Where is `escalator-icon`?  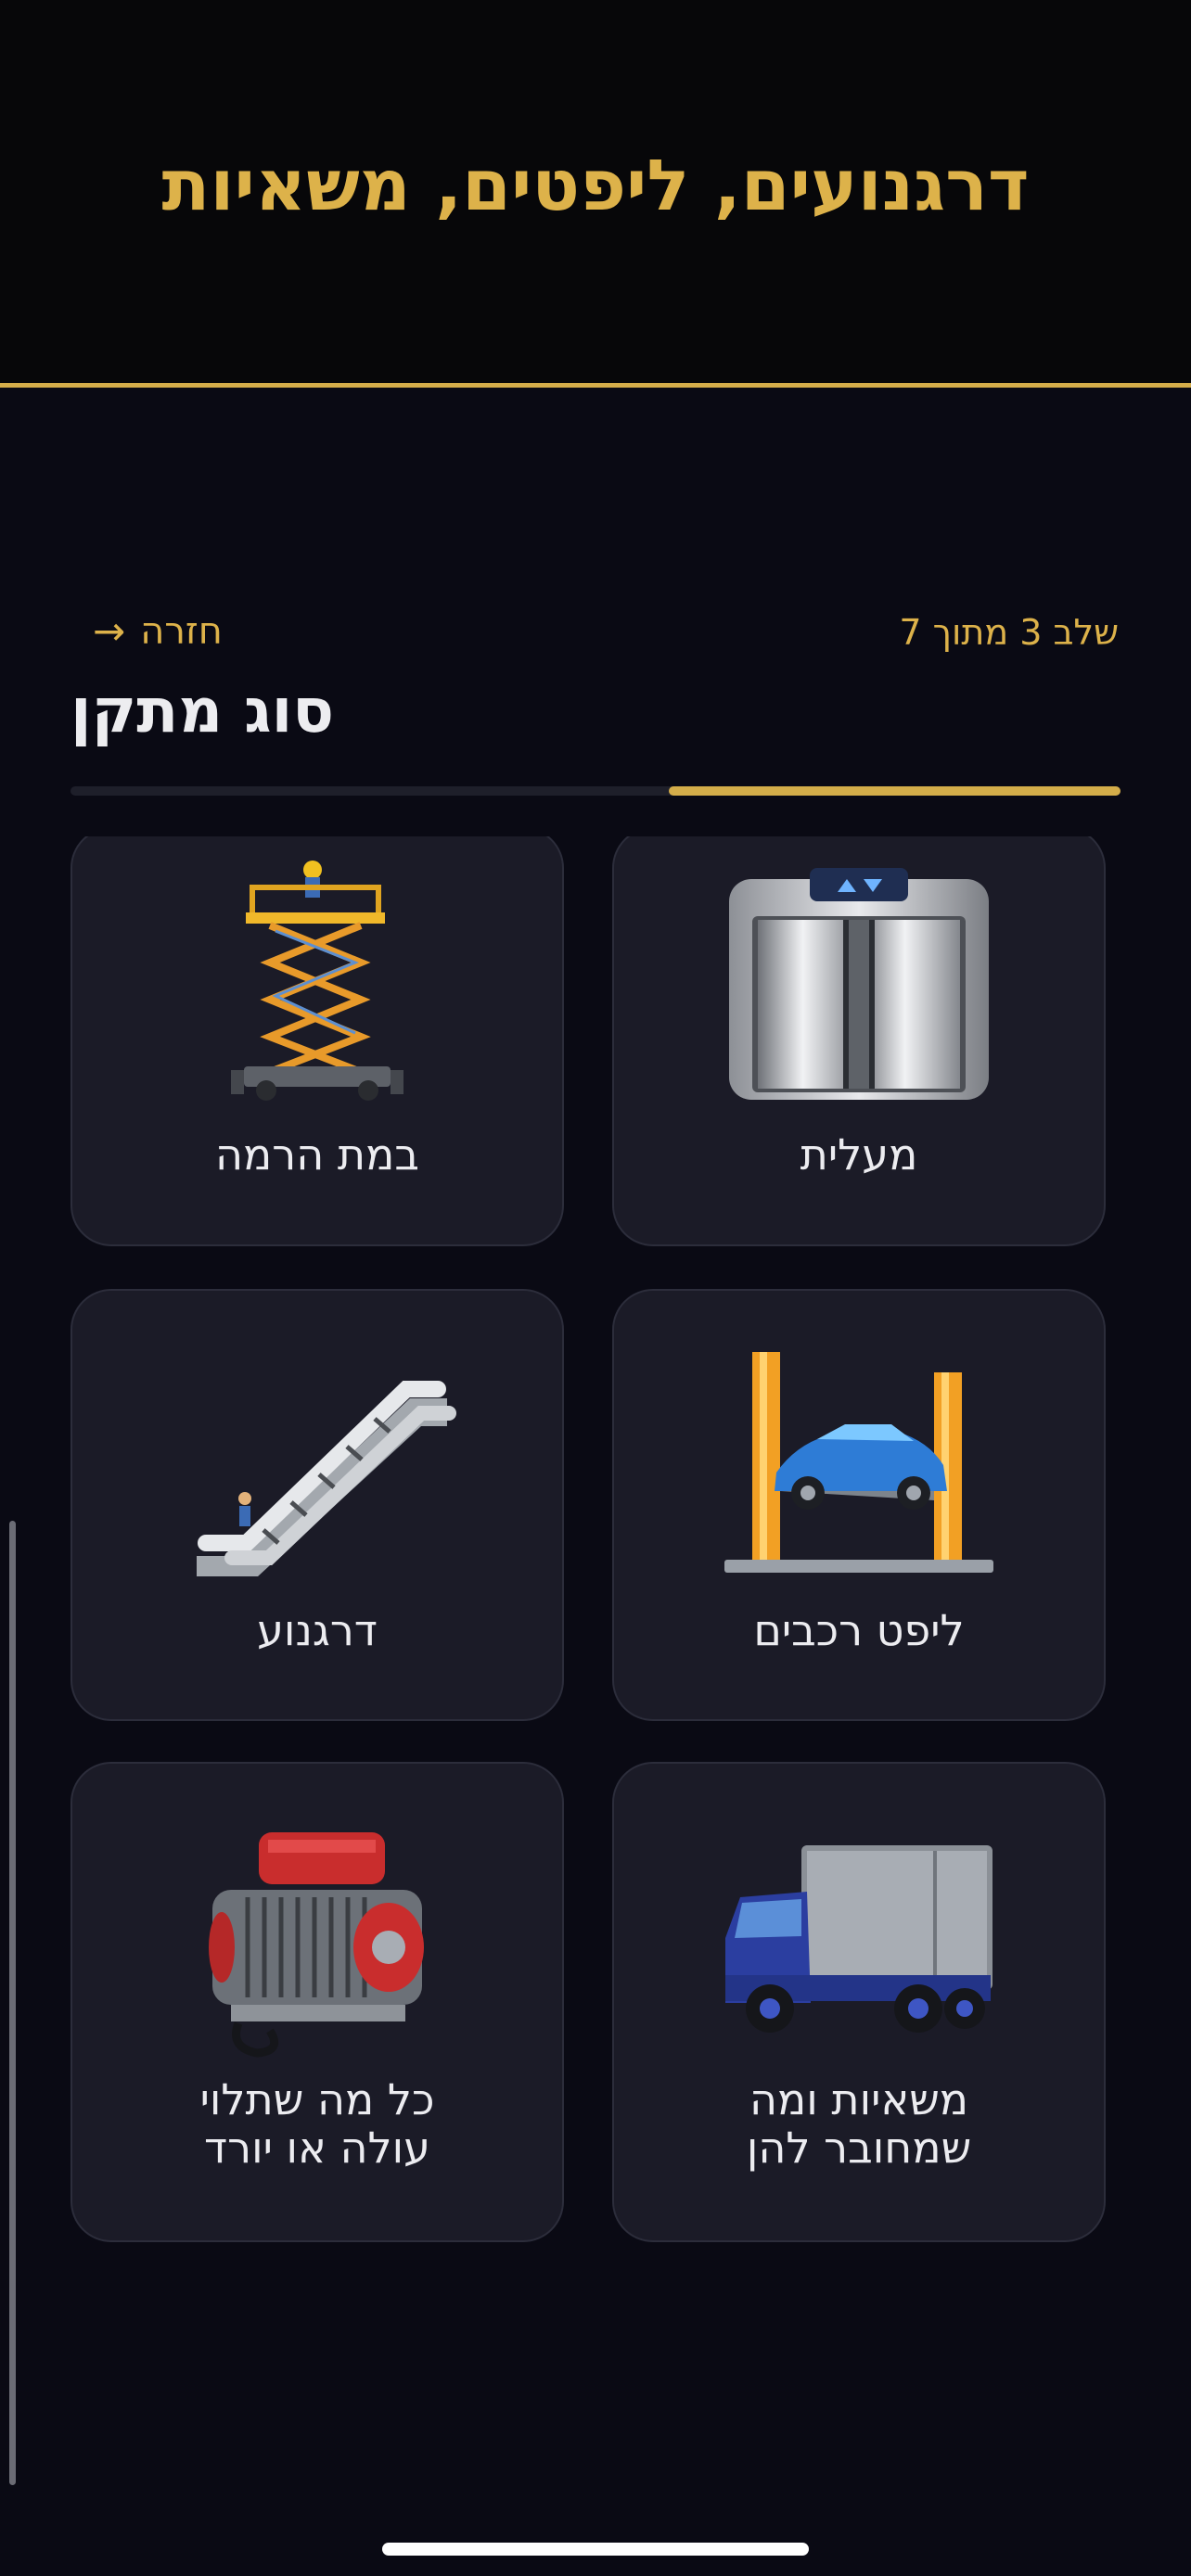
escalator-icon is located at coordinates (326, 1478).